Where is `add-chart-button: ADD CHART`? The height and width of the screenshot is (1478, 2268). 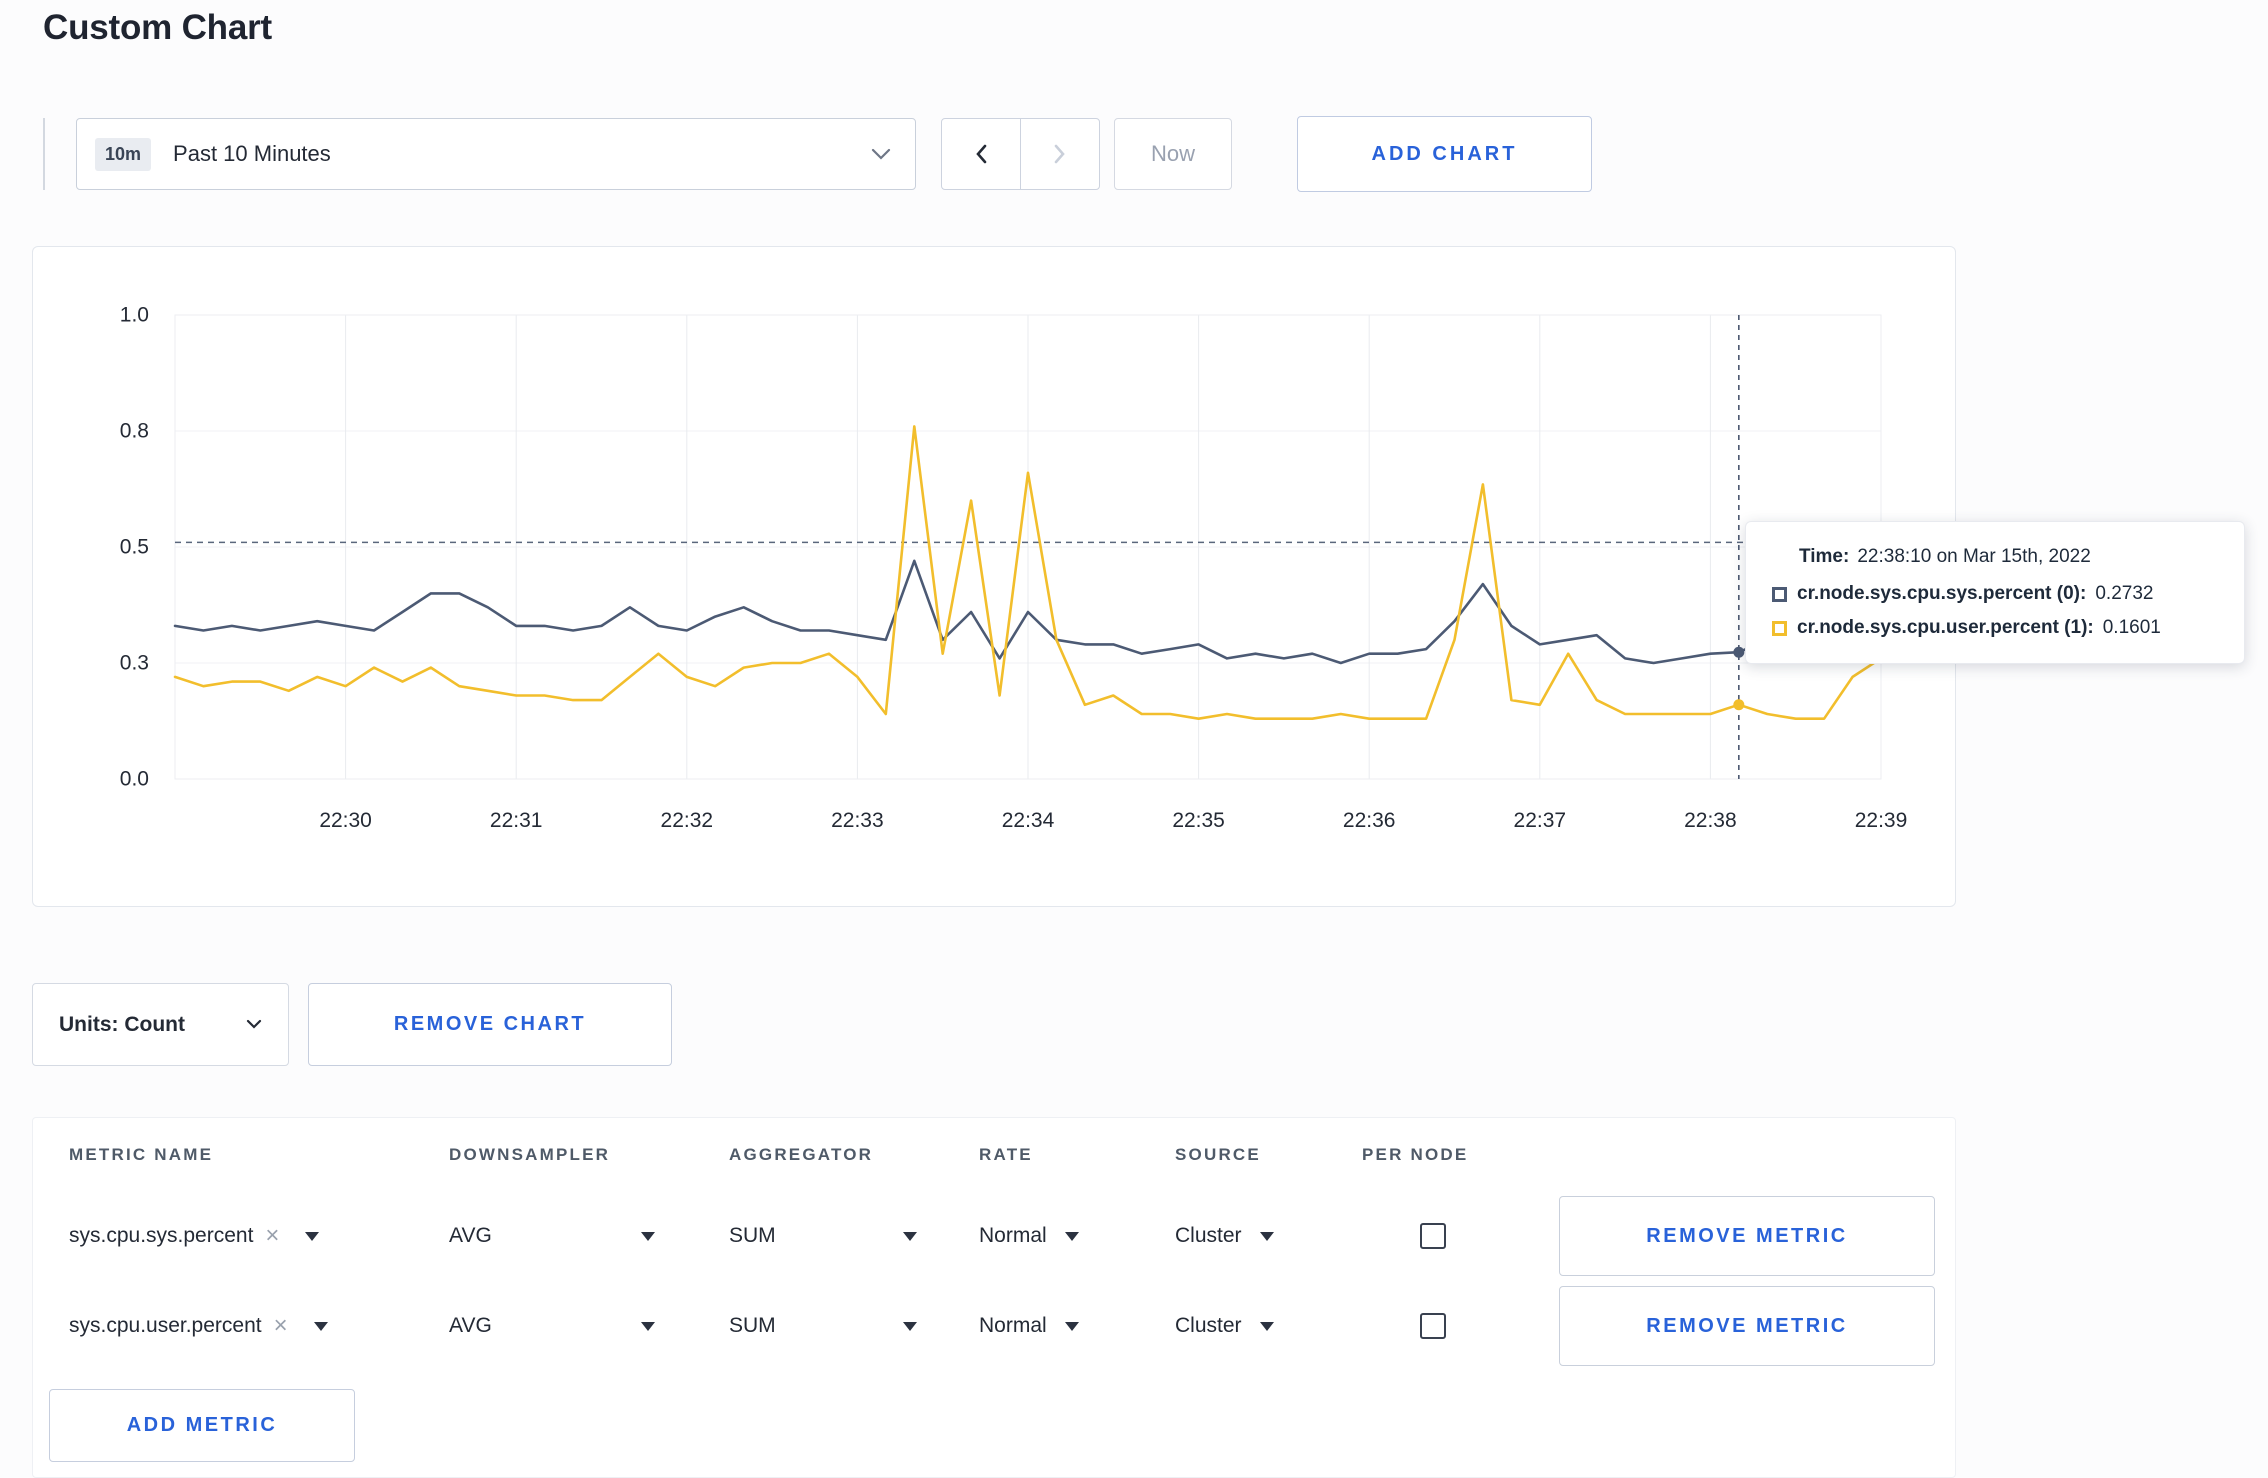
add-chart-button: ADD CHART is located at coordinates (1444, 154).